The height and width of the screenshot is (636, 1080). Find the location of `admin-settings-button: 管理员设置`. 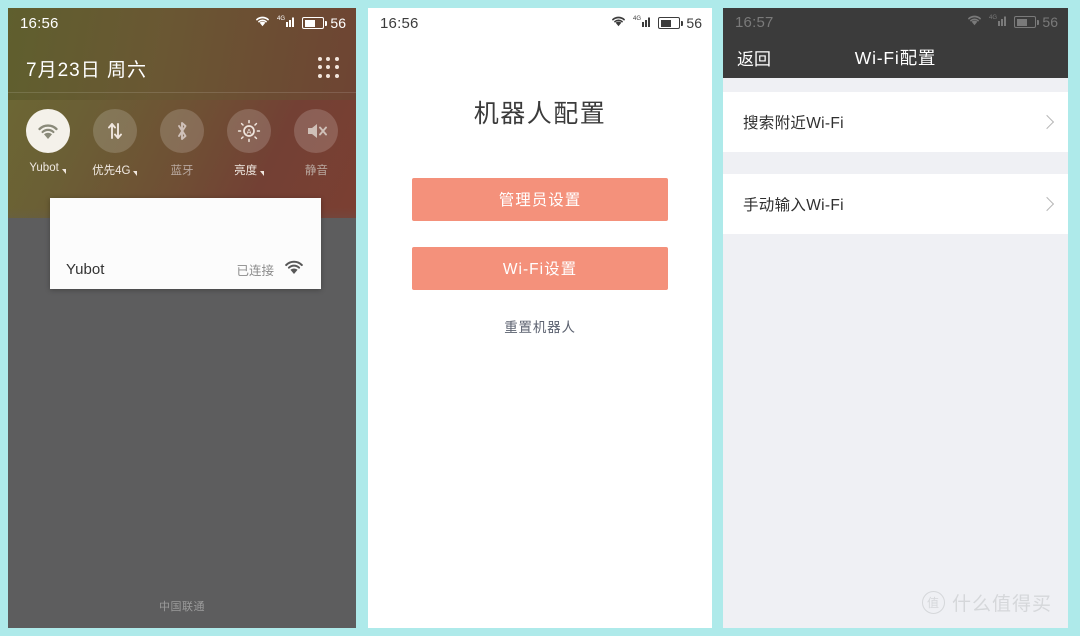

admin-settings-button: 管理员设置 is located at coordinates (540, 199).